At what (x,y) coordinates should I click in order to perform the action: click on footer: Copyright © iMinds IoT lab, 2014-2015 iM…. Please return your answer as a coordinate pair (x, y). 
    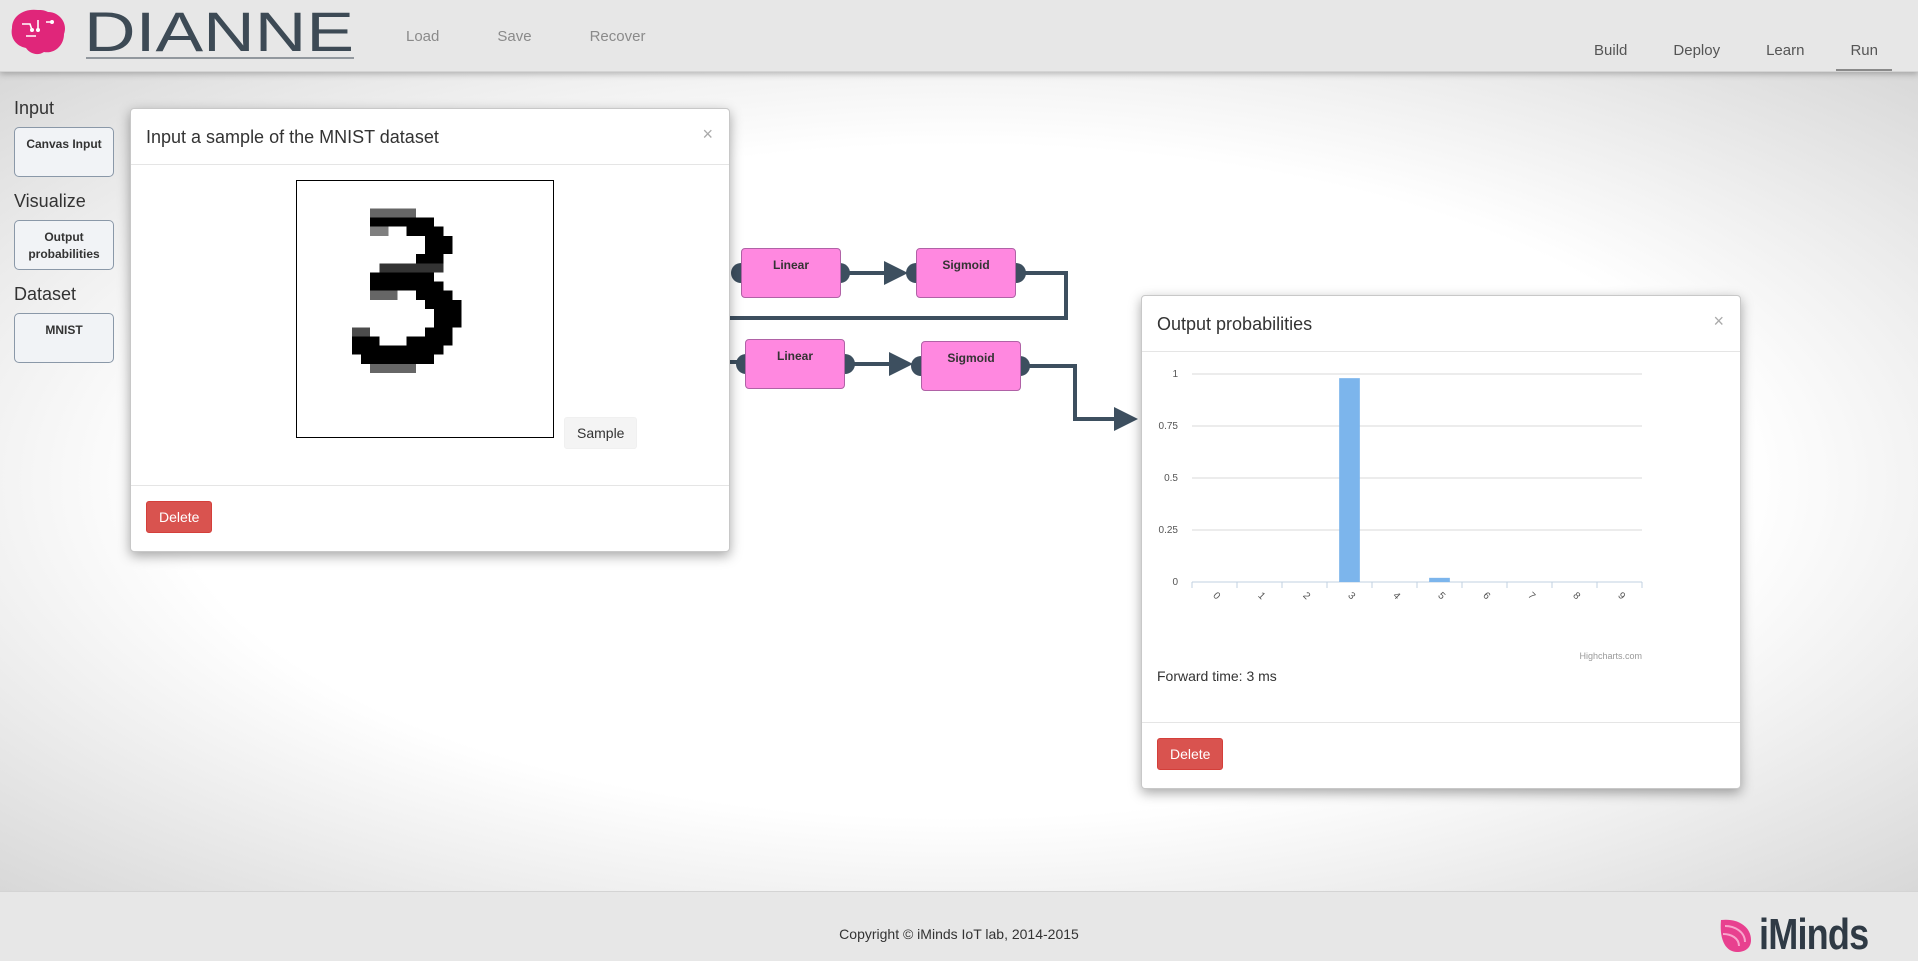
    Looking at the image, I should click on (959, 926).